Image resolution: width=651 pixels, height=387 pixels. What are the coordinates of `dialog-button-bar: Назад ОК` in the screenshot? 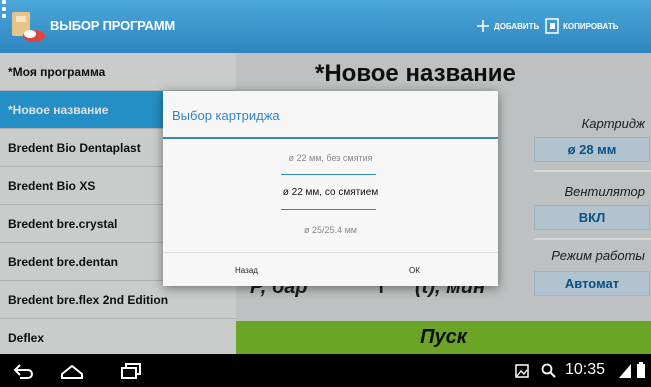 It's located at (330, 269).